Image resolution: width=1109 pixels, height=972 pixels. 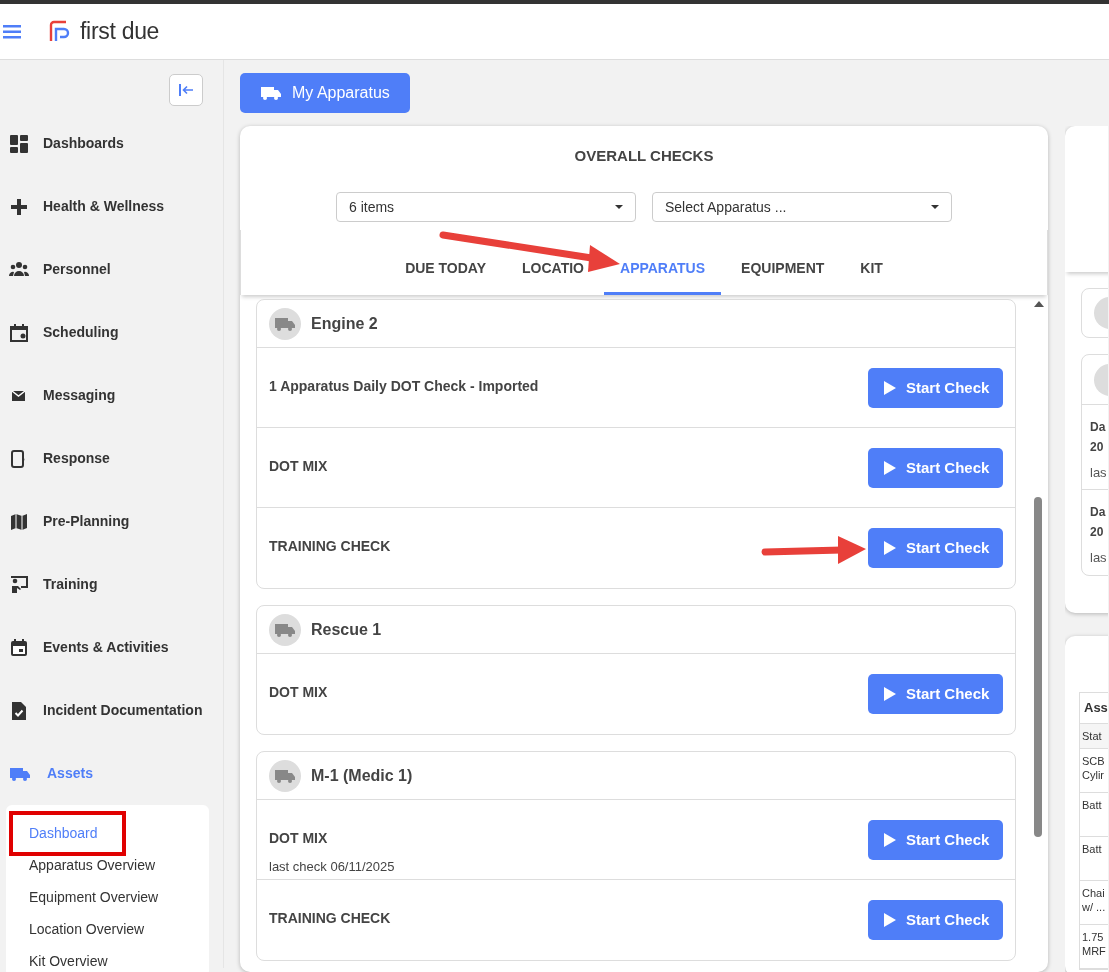 I want to click on nav-link-text: Response, so click(x=76, y=458).